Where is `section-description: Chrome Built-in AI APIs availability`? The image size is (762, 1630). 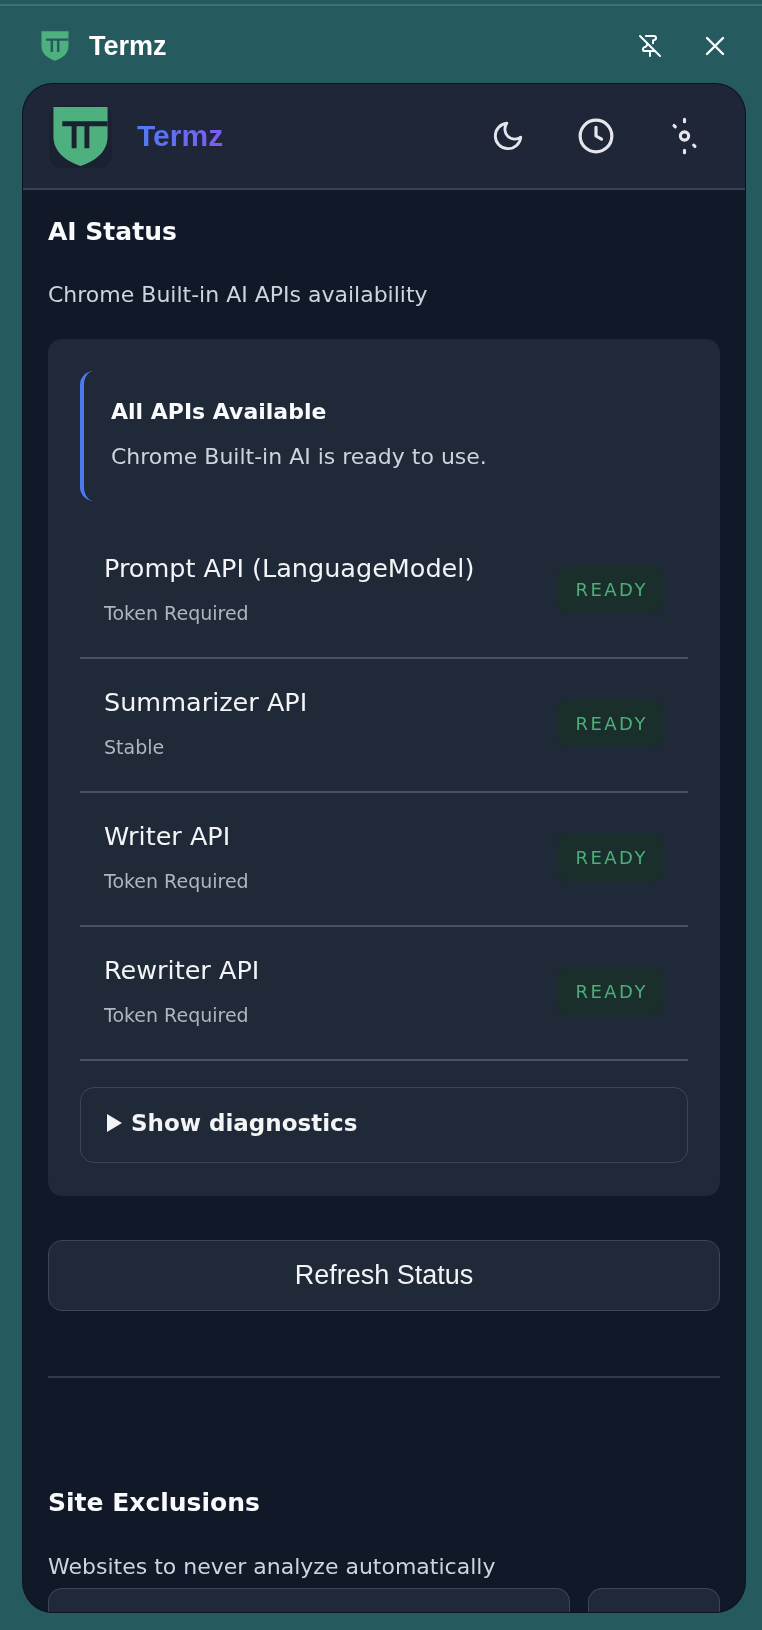 section-description: Chrome Built-in AI APIs availability is located at coordinates (238, 295).